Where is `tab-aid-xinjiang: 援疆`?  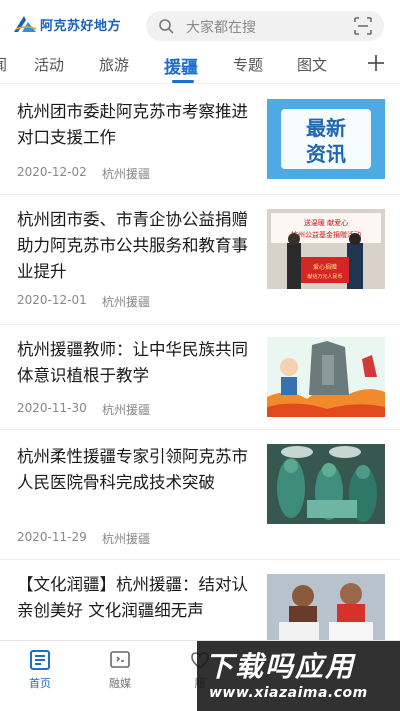 tab-aid-xinjiang: 援疆 is located at coordinates (181, 65).